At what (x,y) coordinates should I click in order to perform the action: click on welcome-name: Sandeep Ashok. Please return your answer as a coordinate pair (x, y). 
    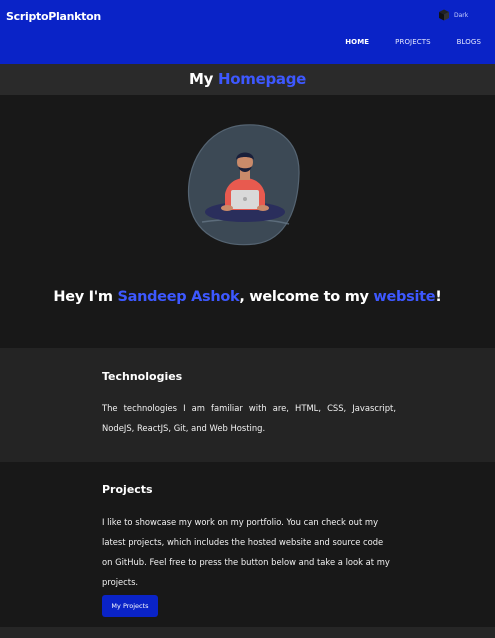
    Looking at the image, I should click on (178, 297).